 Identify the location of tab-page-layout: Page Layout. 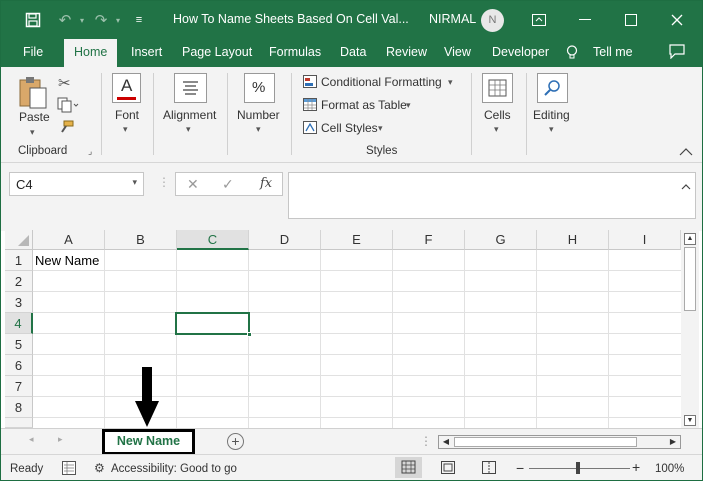
(217, 52).